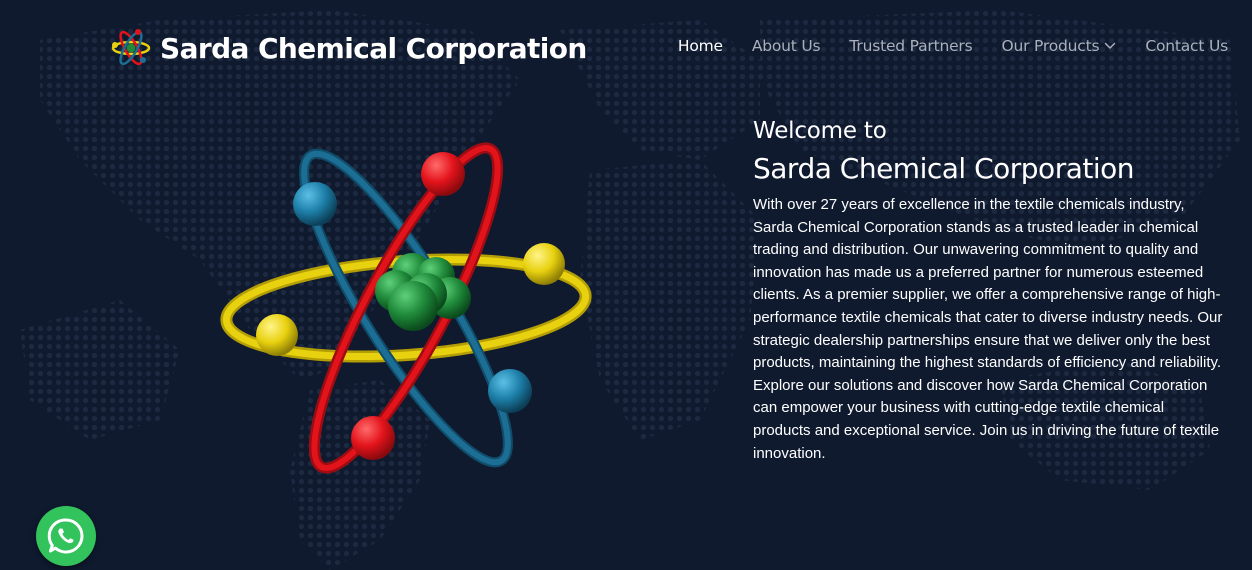  I want to click on nav-item-label: About Us, so click(786, 46).